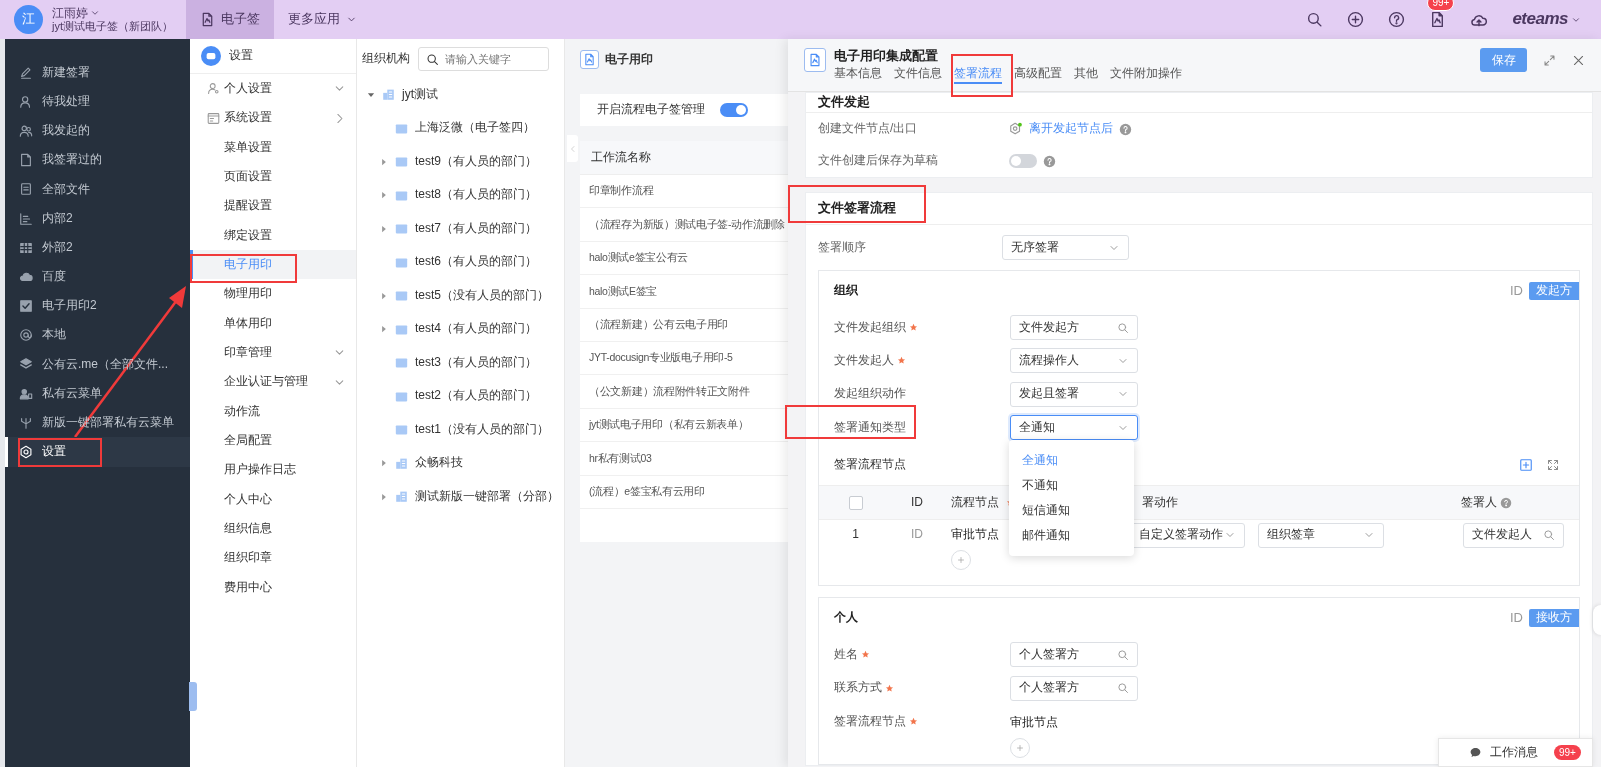 The width and height of the screenshot is (1601, 767). I want to click on sidebar-item: 内部2, so click(97, 218).